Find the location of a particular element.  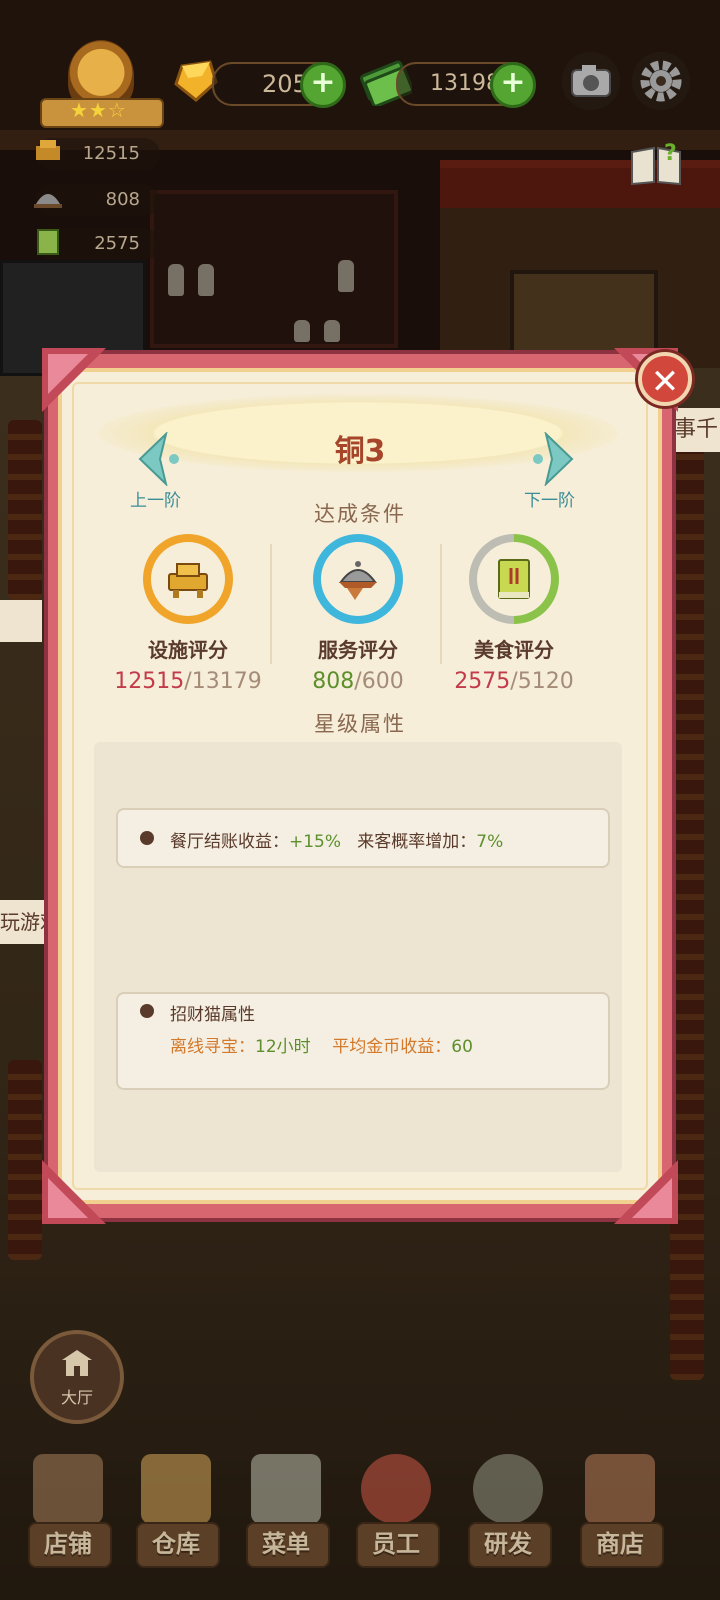

add-cash-button: + is located at coordinates (513, 85).